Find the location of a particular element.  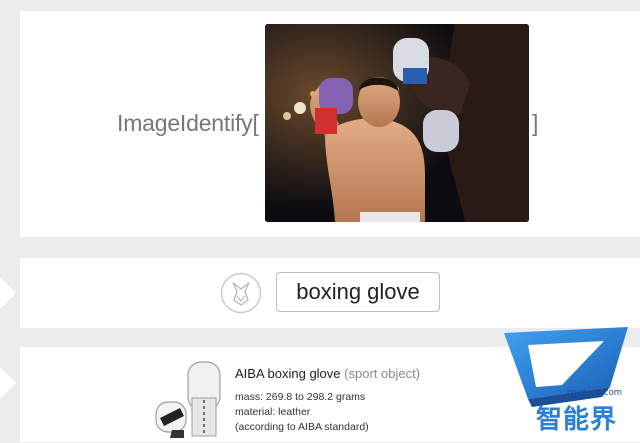

closing-bracket: ] is located at coordinates (535, 123).